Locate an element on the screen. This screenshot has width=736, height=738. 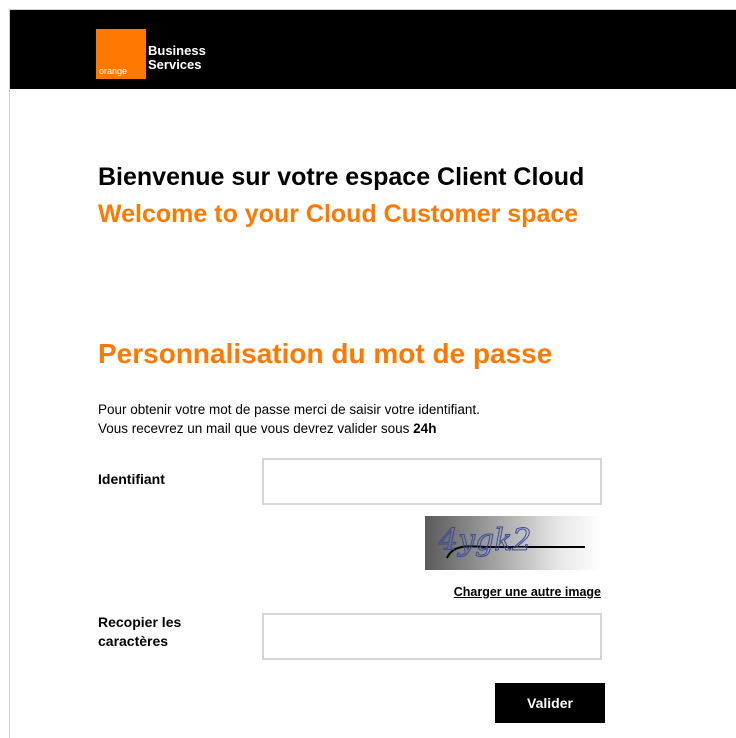
header-bar: orange Business Services is located at coordinates (373, 49).